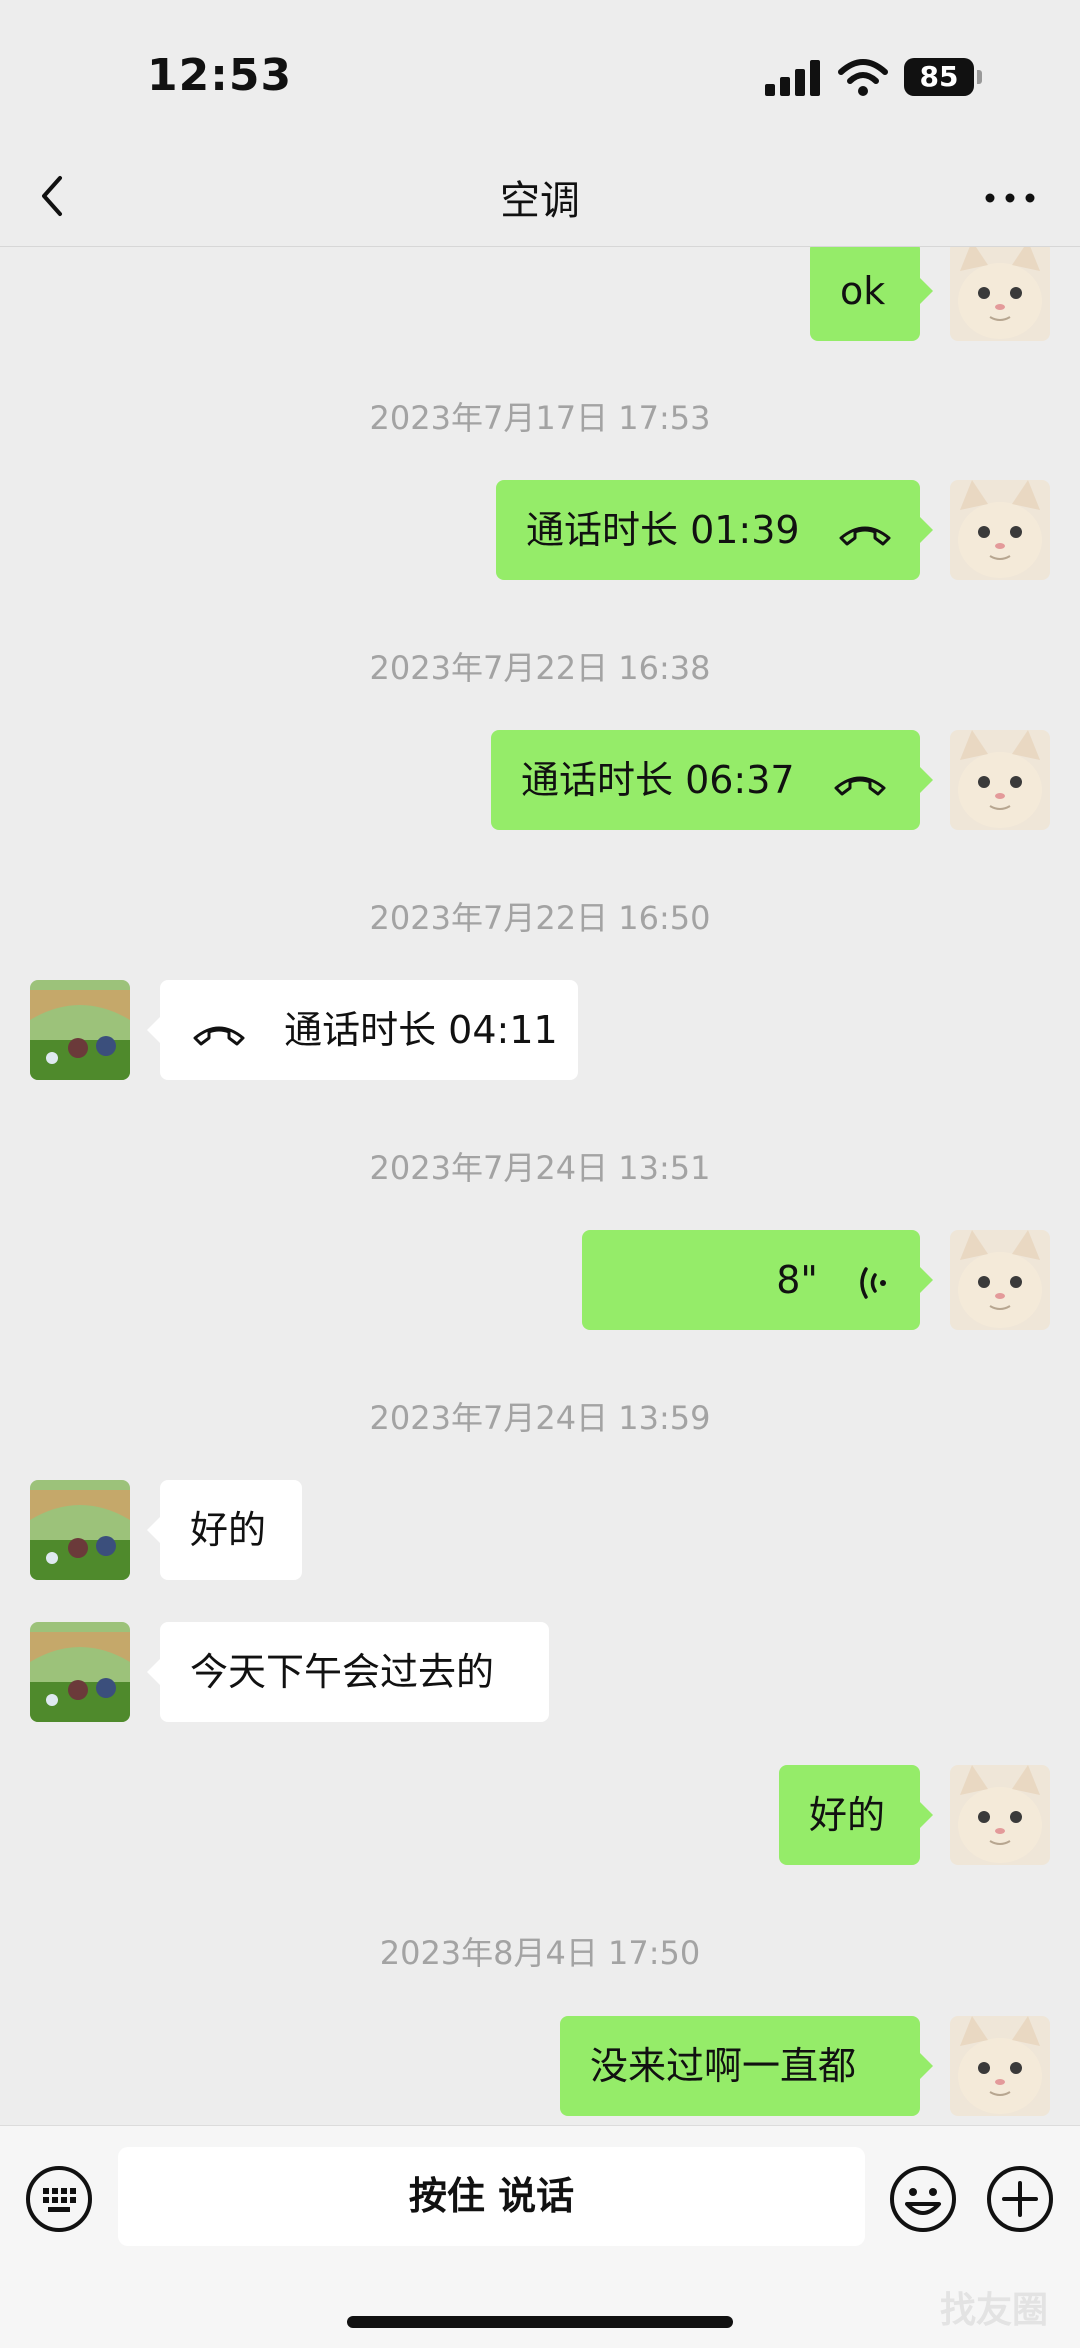  What do you see at coordinates (540, 75) in the screenshot?
I see `status-bar: 12:53 85` at bounding box center [540, 75].